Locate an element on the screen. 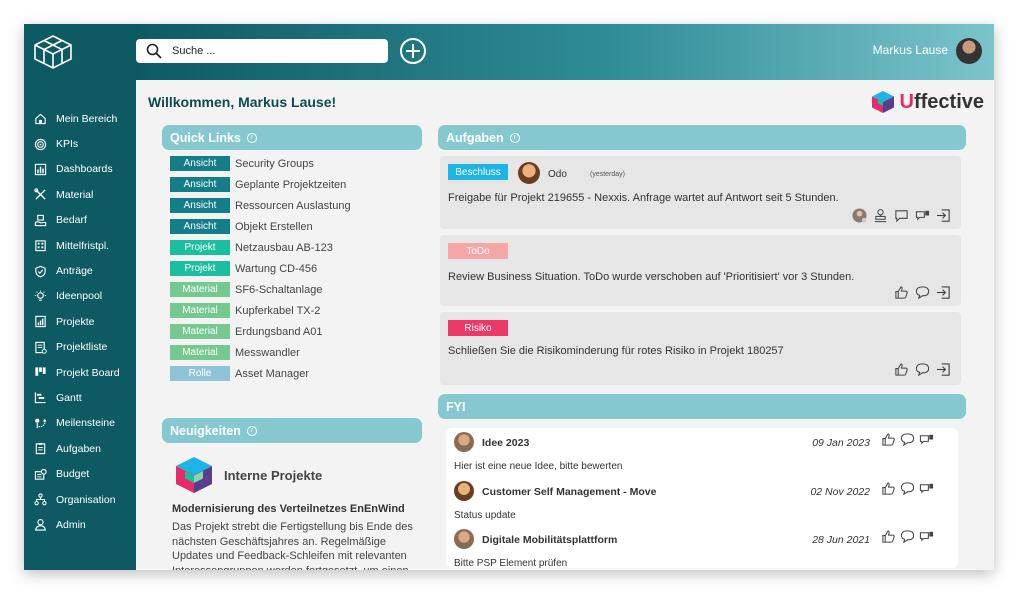 Image resolution: width=1024 pixels, height=600 pixels. sidebar-item-meilensteine: Meilensteine is located at coordinates (80, 423).